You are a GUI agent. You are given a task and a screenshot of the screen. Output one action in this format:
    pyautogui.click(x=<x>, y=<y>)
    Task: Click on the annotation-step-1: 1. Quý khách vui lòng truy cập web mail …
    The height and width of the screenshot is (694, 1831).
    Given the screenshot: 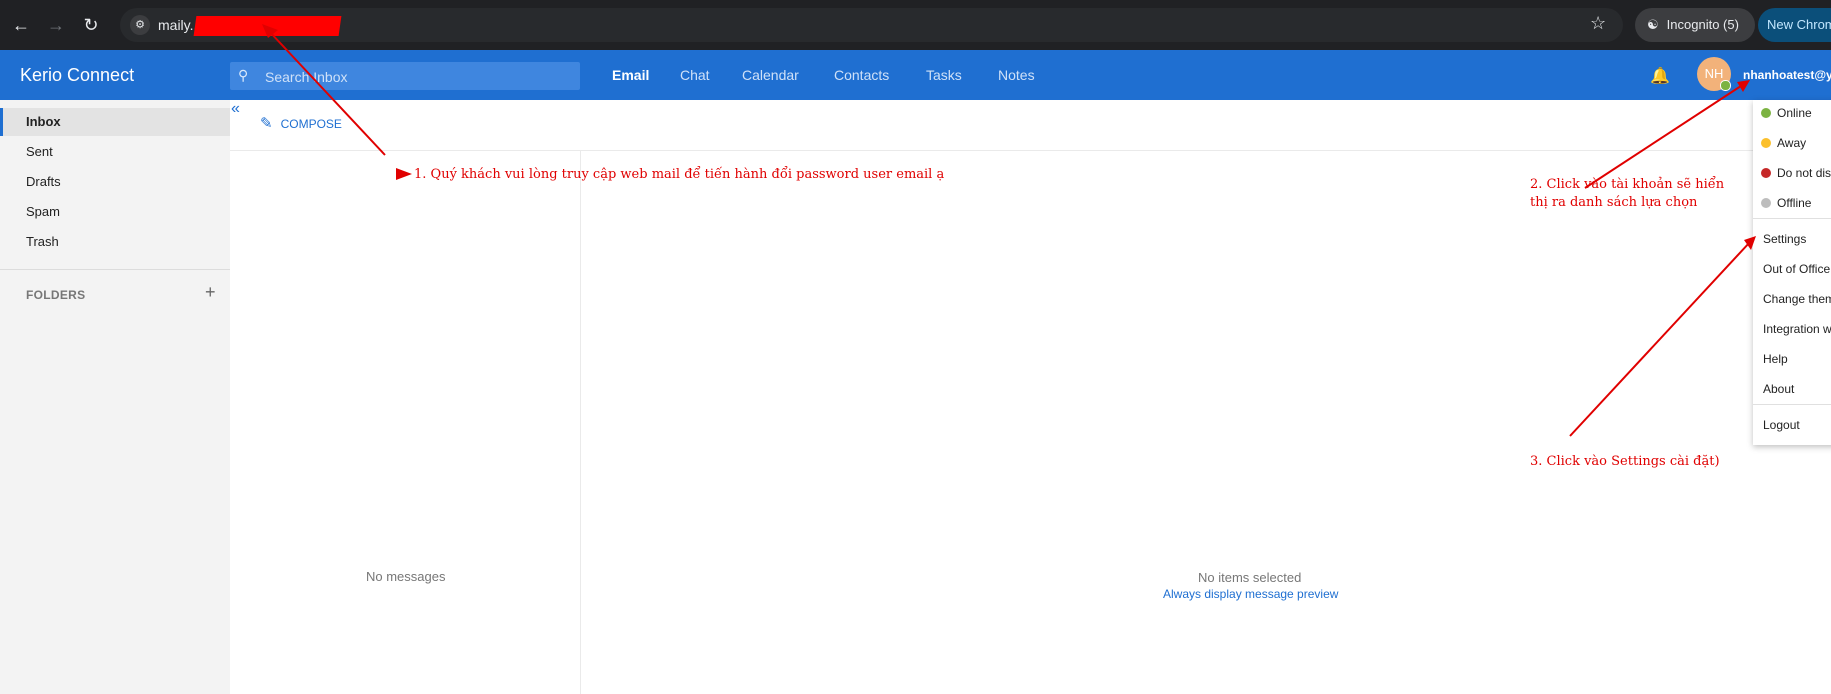 What is the action you would take?
    pyautogui.click(x=679, y=174)
    